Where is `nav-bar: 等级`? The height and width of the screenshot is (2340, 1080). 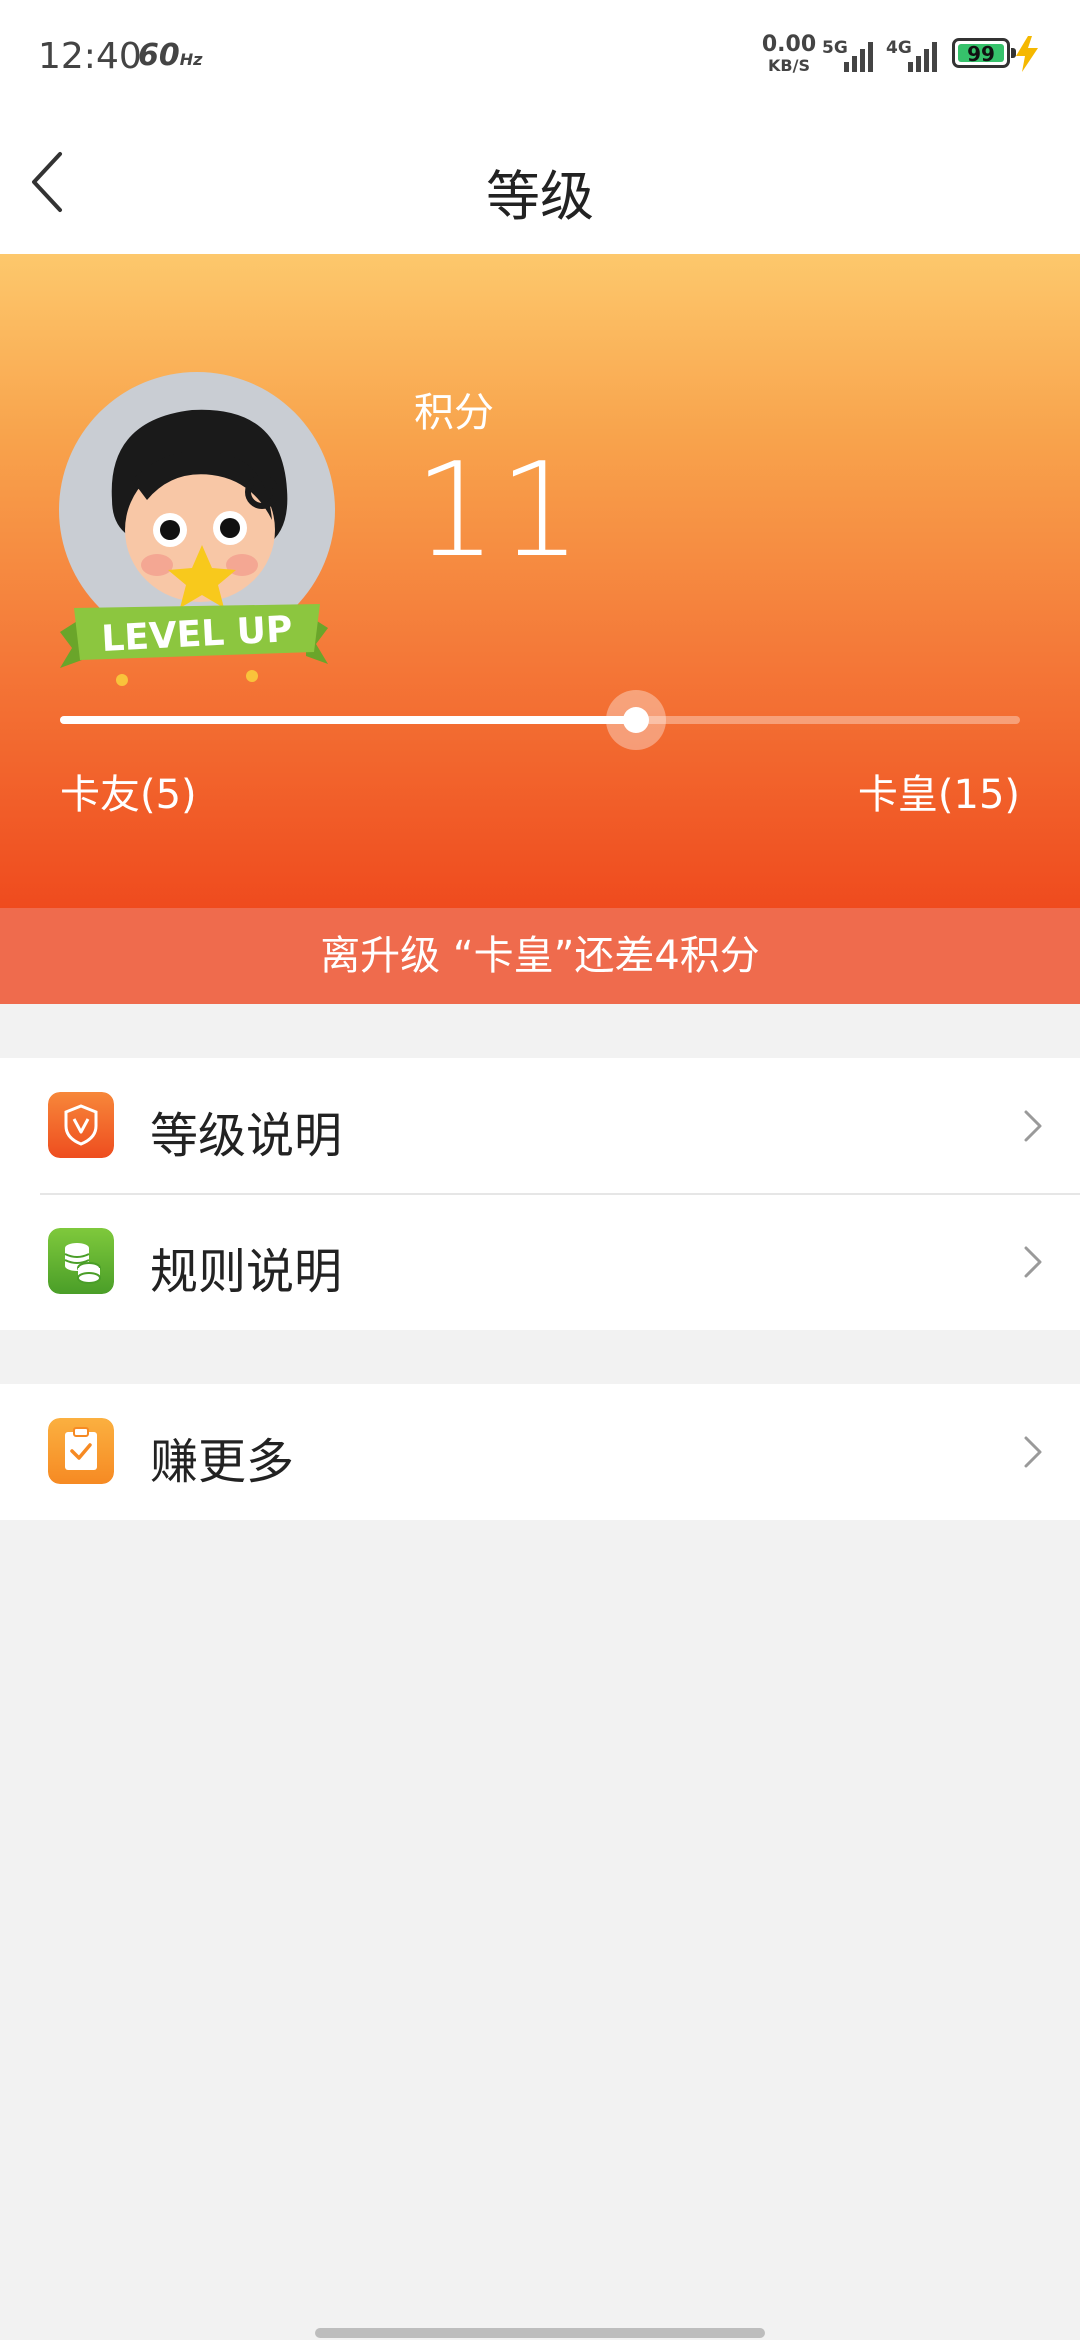
nav-bar: 等级 is located at coordinates (540, 183).